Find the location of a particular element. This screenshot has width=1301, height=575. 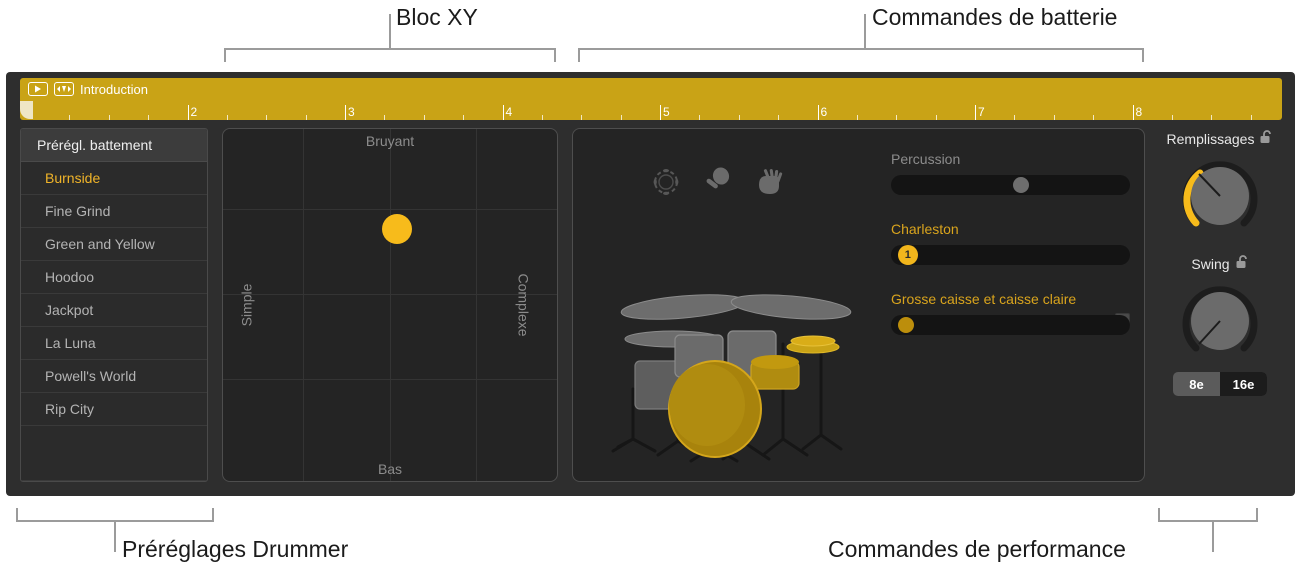

callout-bracket-bloc-xy is located at coordinates (390, 55).